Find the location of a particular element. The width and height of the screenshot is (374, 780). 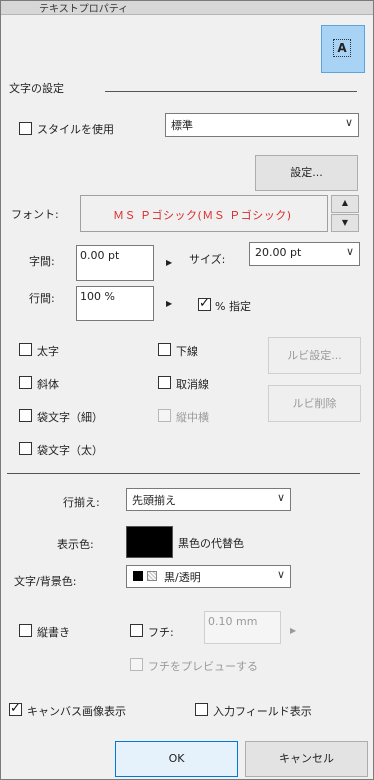

font-display: ＭＳ Ｐゴシック(ＭＳ Ｐゴシック) is located at coordinates (204, 213).